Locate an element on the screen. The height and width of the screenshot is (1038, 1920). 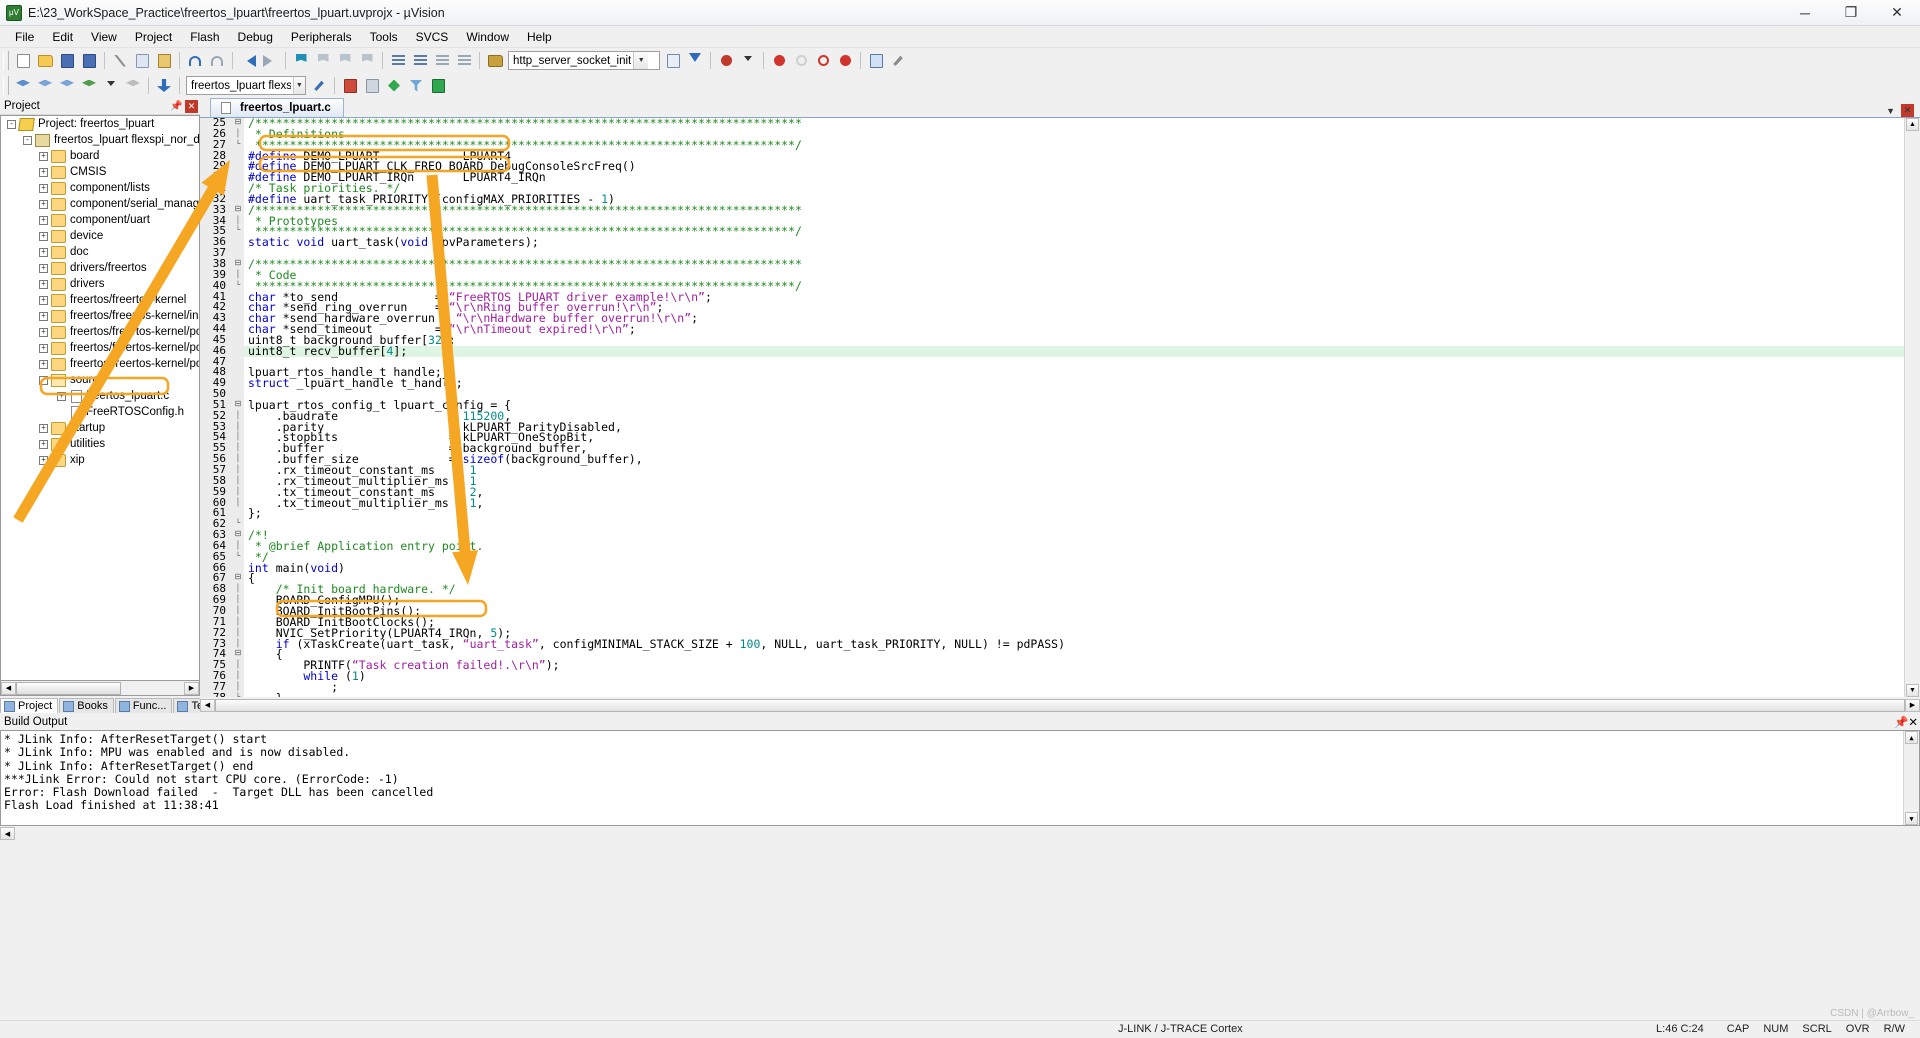
new-file-icon is located at coordinates (23, 60).